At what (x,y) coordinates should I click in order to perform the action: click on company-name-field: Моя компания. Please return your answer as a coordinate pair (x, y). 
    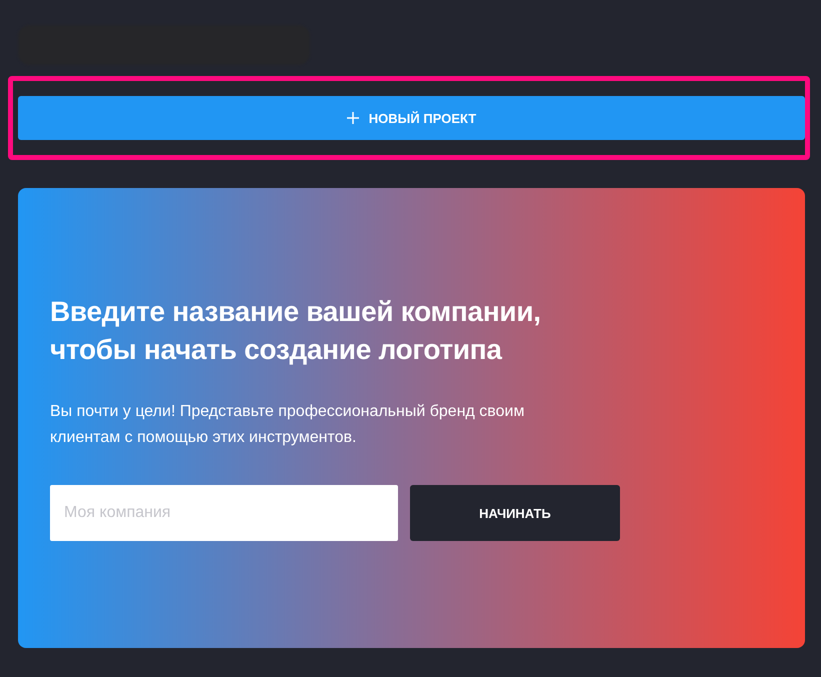
    Looking at the image, I should click on (224, 513).